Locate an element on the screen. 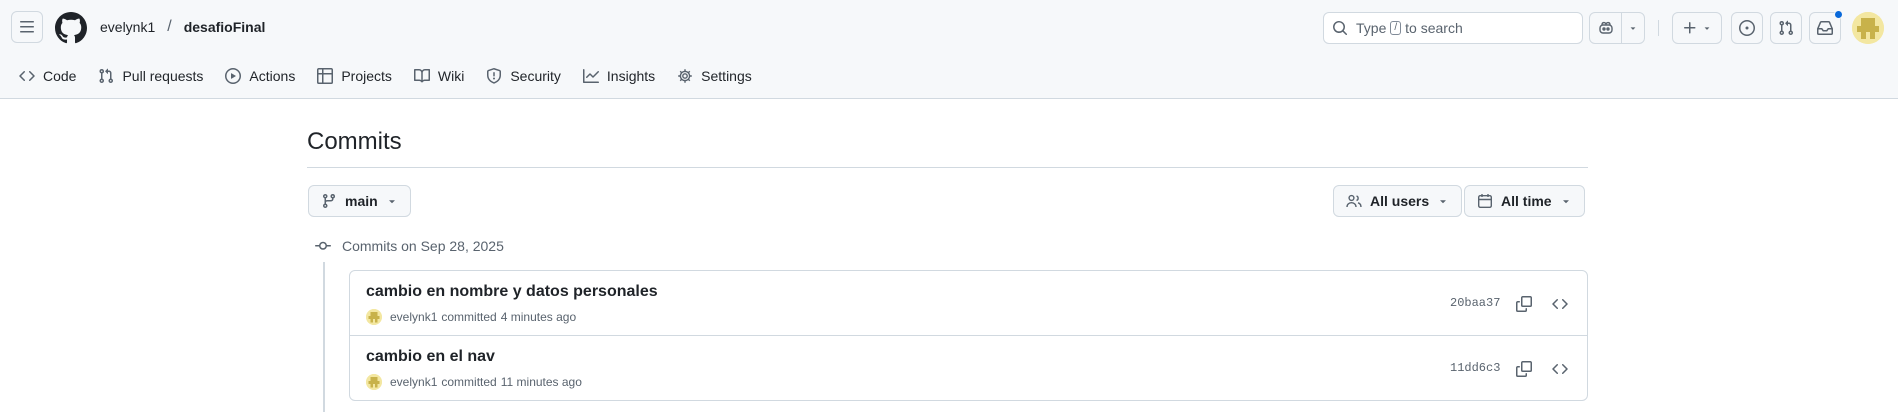 Image resolution: width=1898 pixels, height=412 pixels. plus-icon is located at coordinates (1690, 28).